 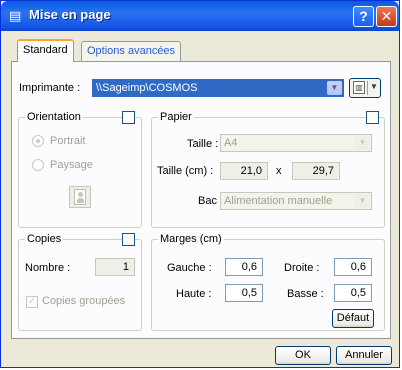 I want to click on portrait-radio, so click(x=38, y=141).